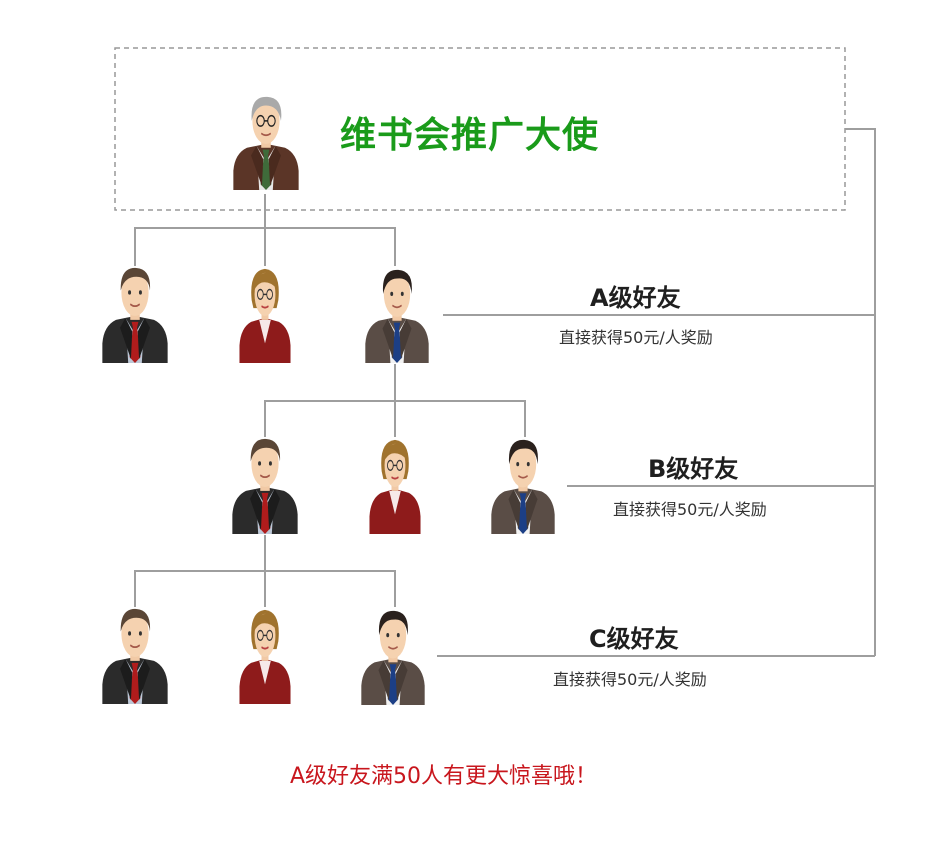  Describe the element at coordinates (630, 679) in the screenshot. I see `level-c-subtitle: 直接获得50元/人奖励` at that location.